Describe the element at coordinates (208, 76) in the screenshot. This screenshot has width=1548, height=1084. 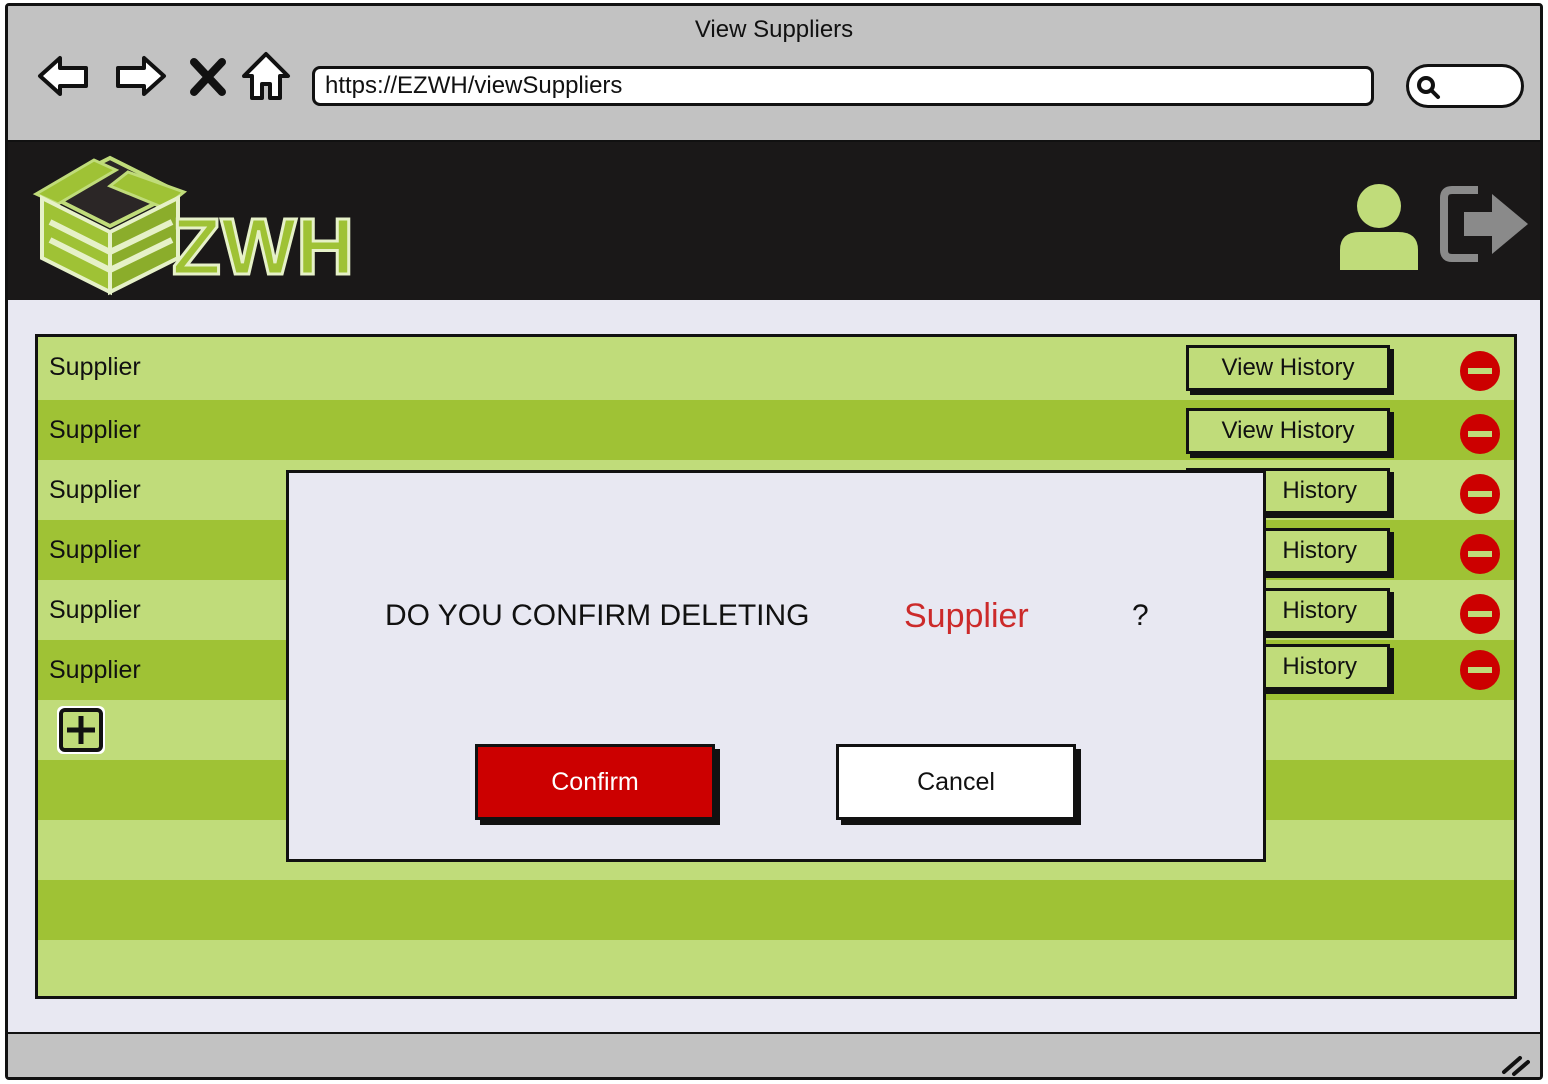
I see `close-icon` at that location.